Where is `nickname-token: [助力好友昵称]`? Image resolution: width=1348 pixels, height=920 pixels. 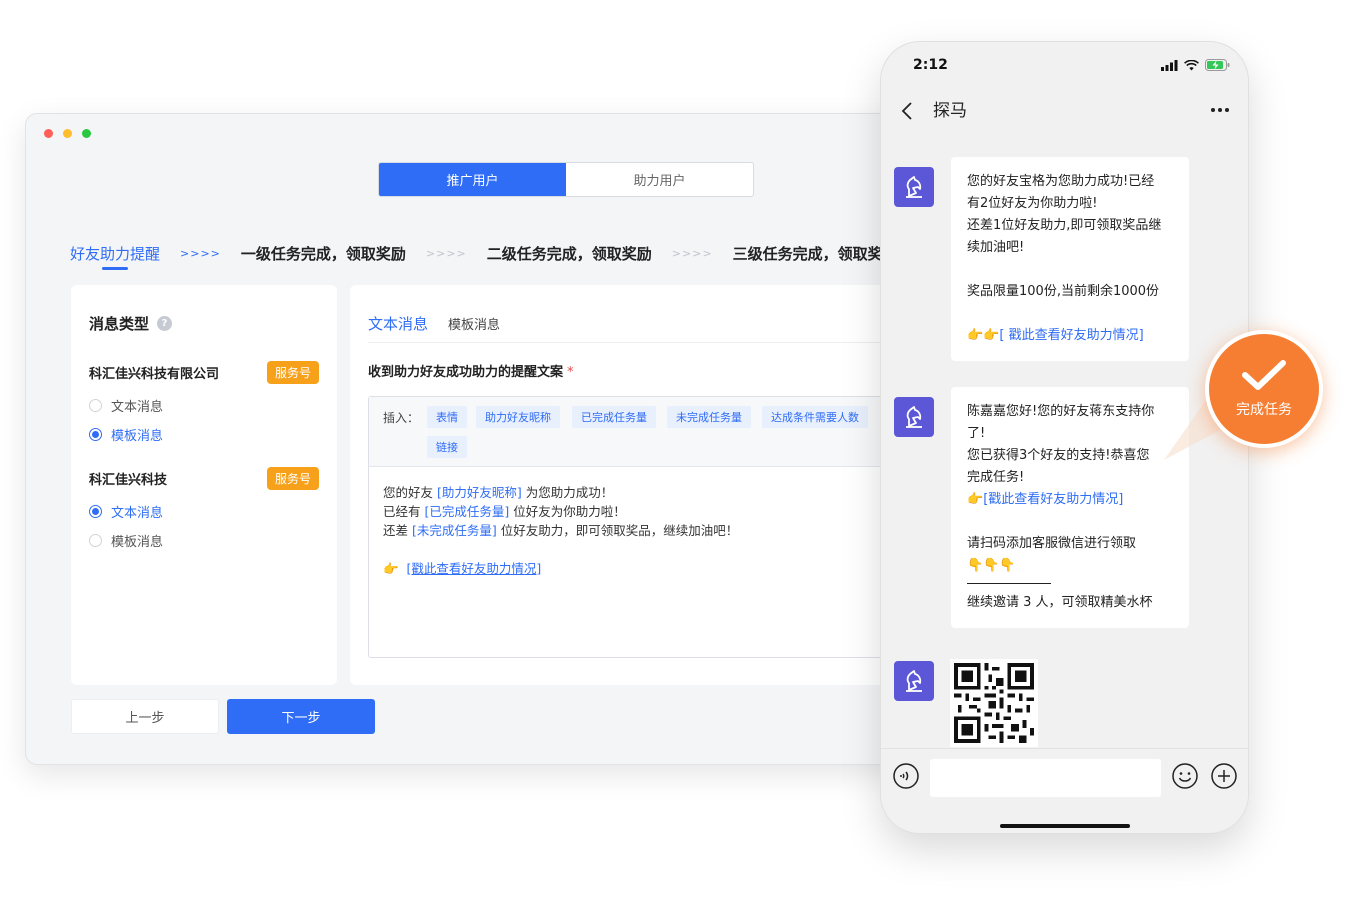
nickname-token: [助力好友昵称] is located at coordinates (479, 492).